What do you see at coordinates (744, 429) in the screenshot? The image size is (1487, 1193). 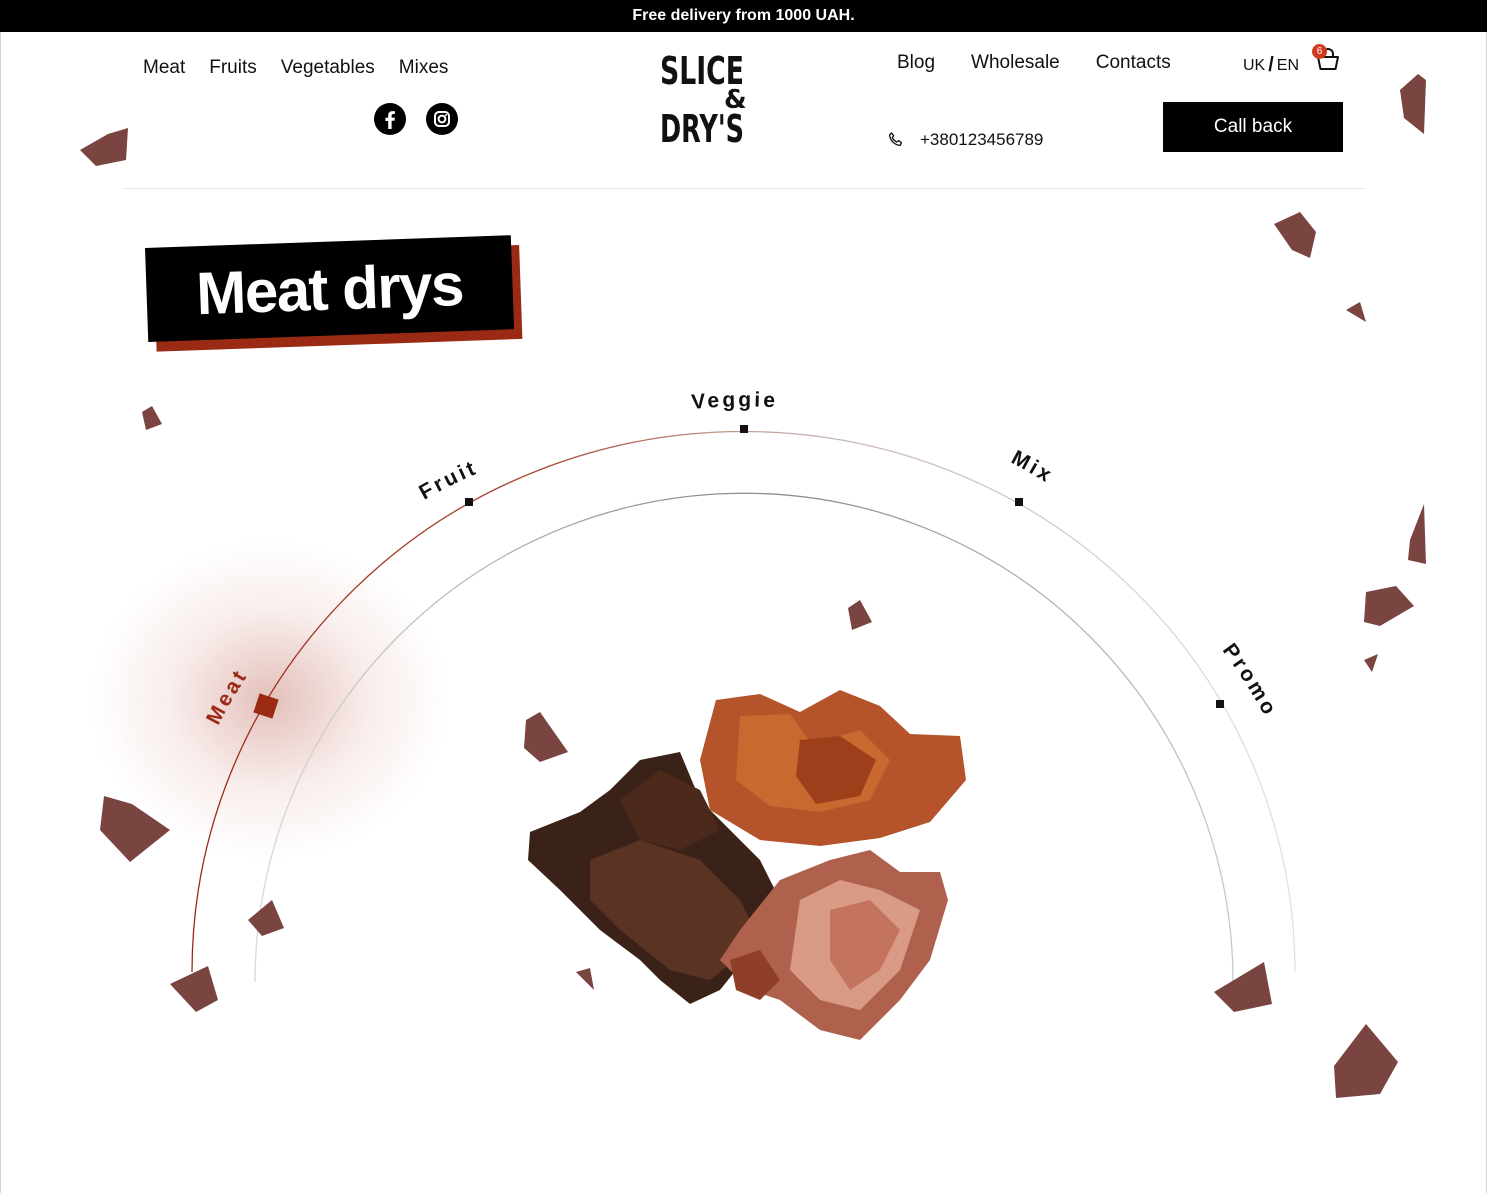 I see `marker-veggie` at bounding box center [744, 429].